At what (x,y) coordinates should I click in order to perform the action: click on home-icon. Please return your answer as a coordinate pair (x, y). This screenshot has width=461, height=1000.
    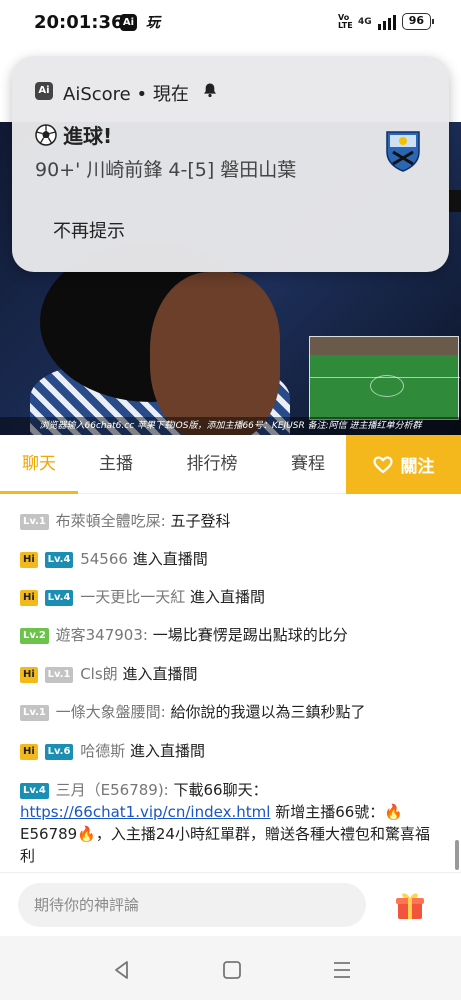
    Looking at the image, I should click on (232, 970).